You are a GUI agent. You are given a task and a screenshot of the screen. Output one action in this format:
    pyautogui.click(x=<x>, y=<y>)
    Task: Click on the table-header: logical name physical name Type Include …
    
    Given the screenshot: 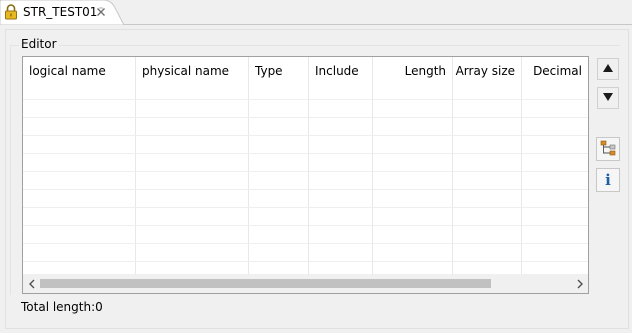 What is the action you would take?
    pyautogui.click(x=305, y=78)
    